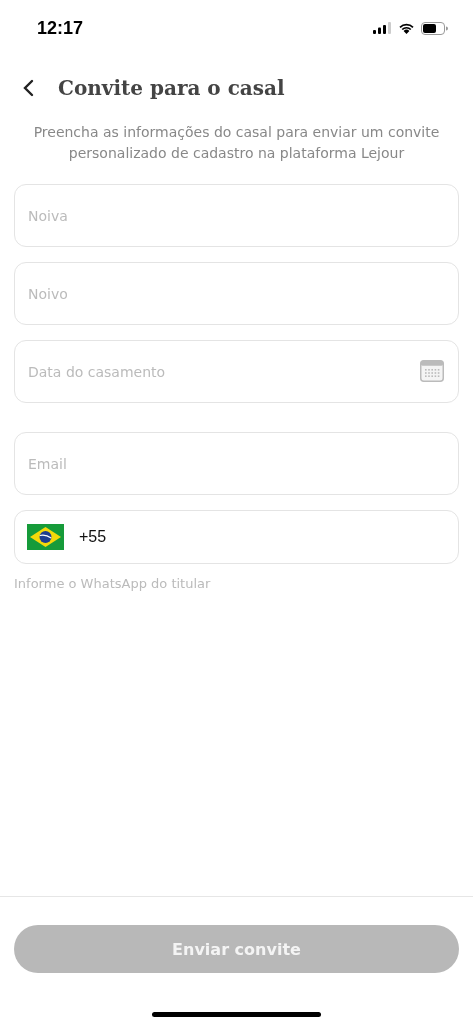 The image size is (473, 1024). What do you see at coordinates (236, 293) in the screenshot?
I see `text-field: Noivo` at bounding box center [236, 293].